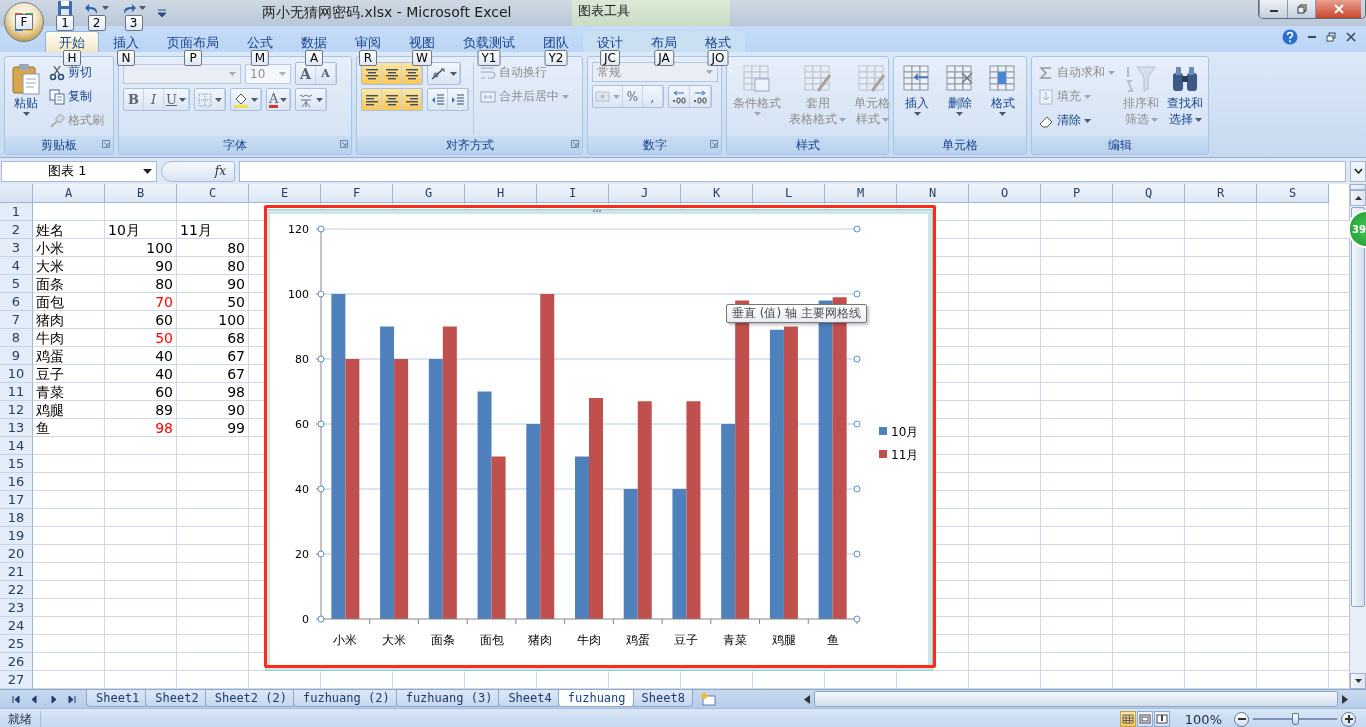 Image resolution: width=1366 pixels, height=727 pixels. I want to click on column-header: N, so click(933, 193).